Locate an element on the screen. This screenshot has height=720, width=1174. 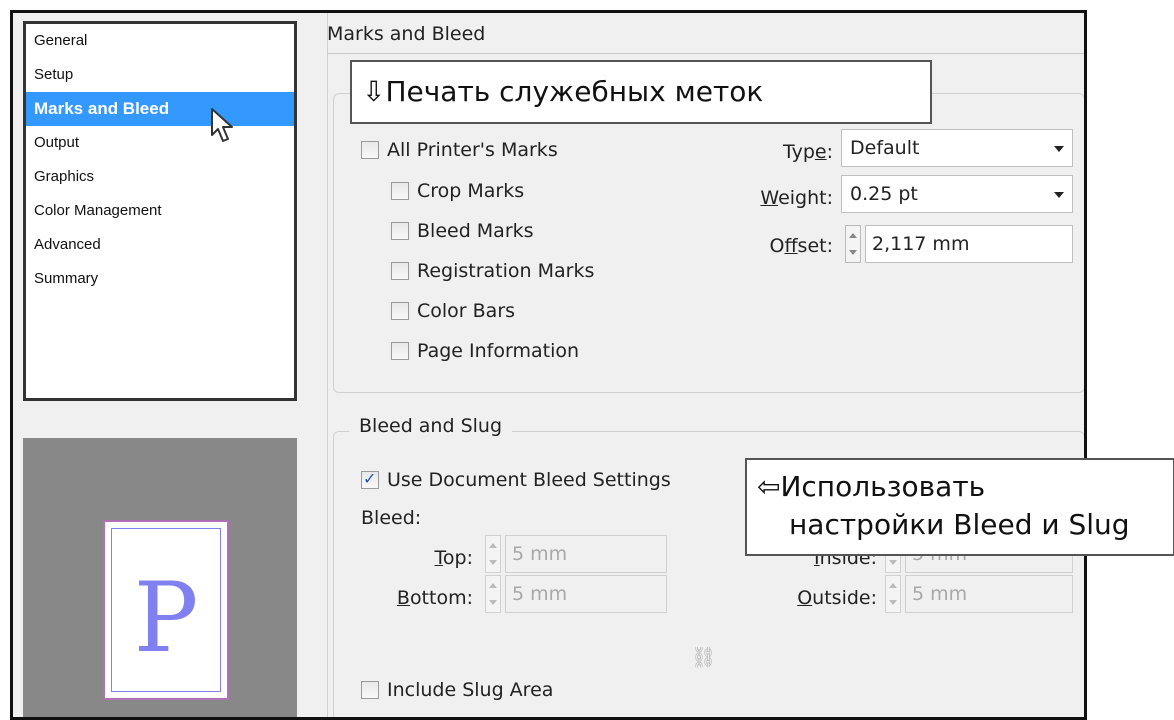
type-label: Type: is located at coordinates (807, 152).